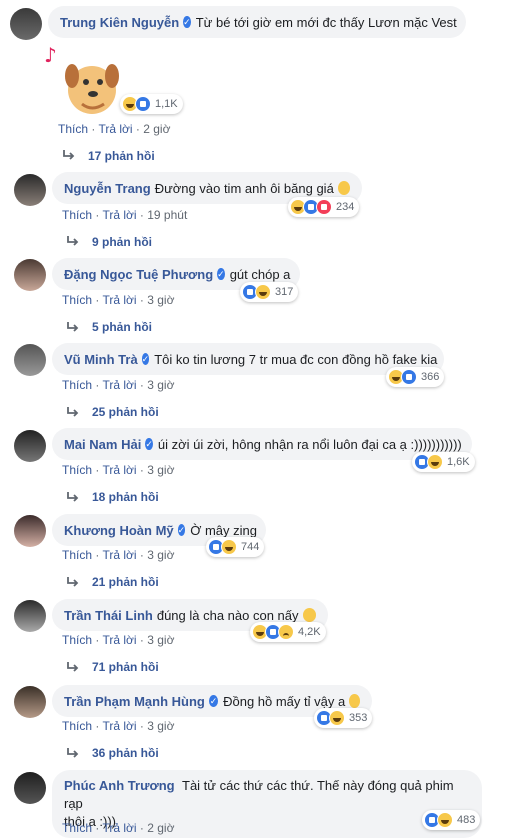 Image resolution: width=508 pixels, height=838 pixels. Describe the element at coordinates (250, 547) in the screenshot. I see `reaction-count: 744` at that location.